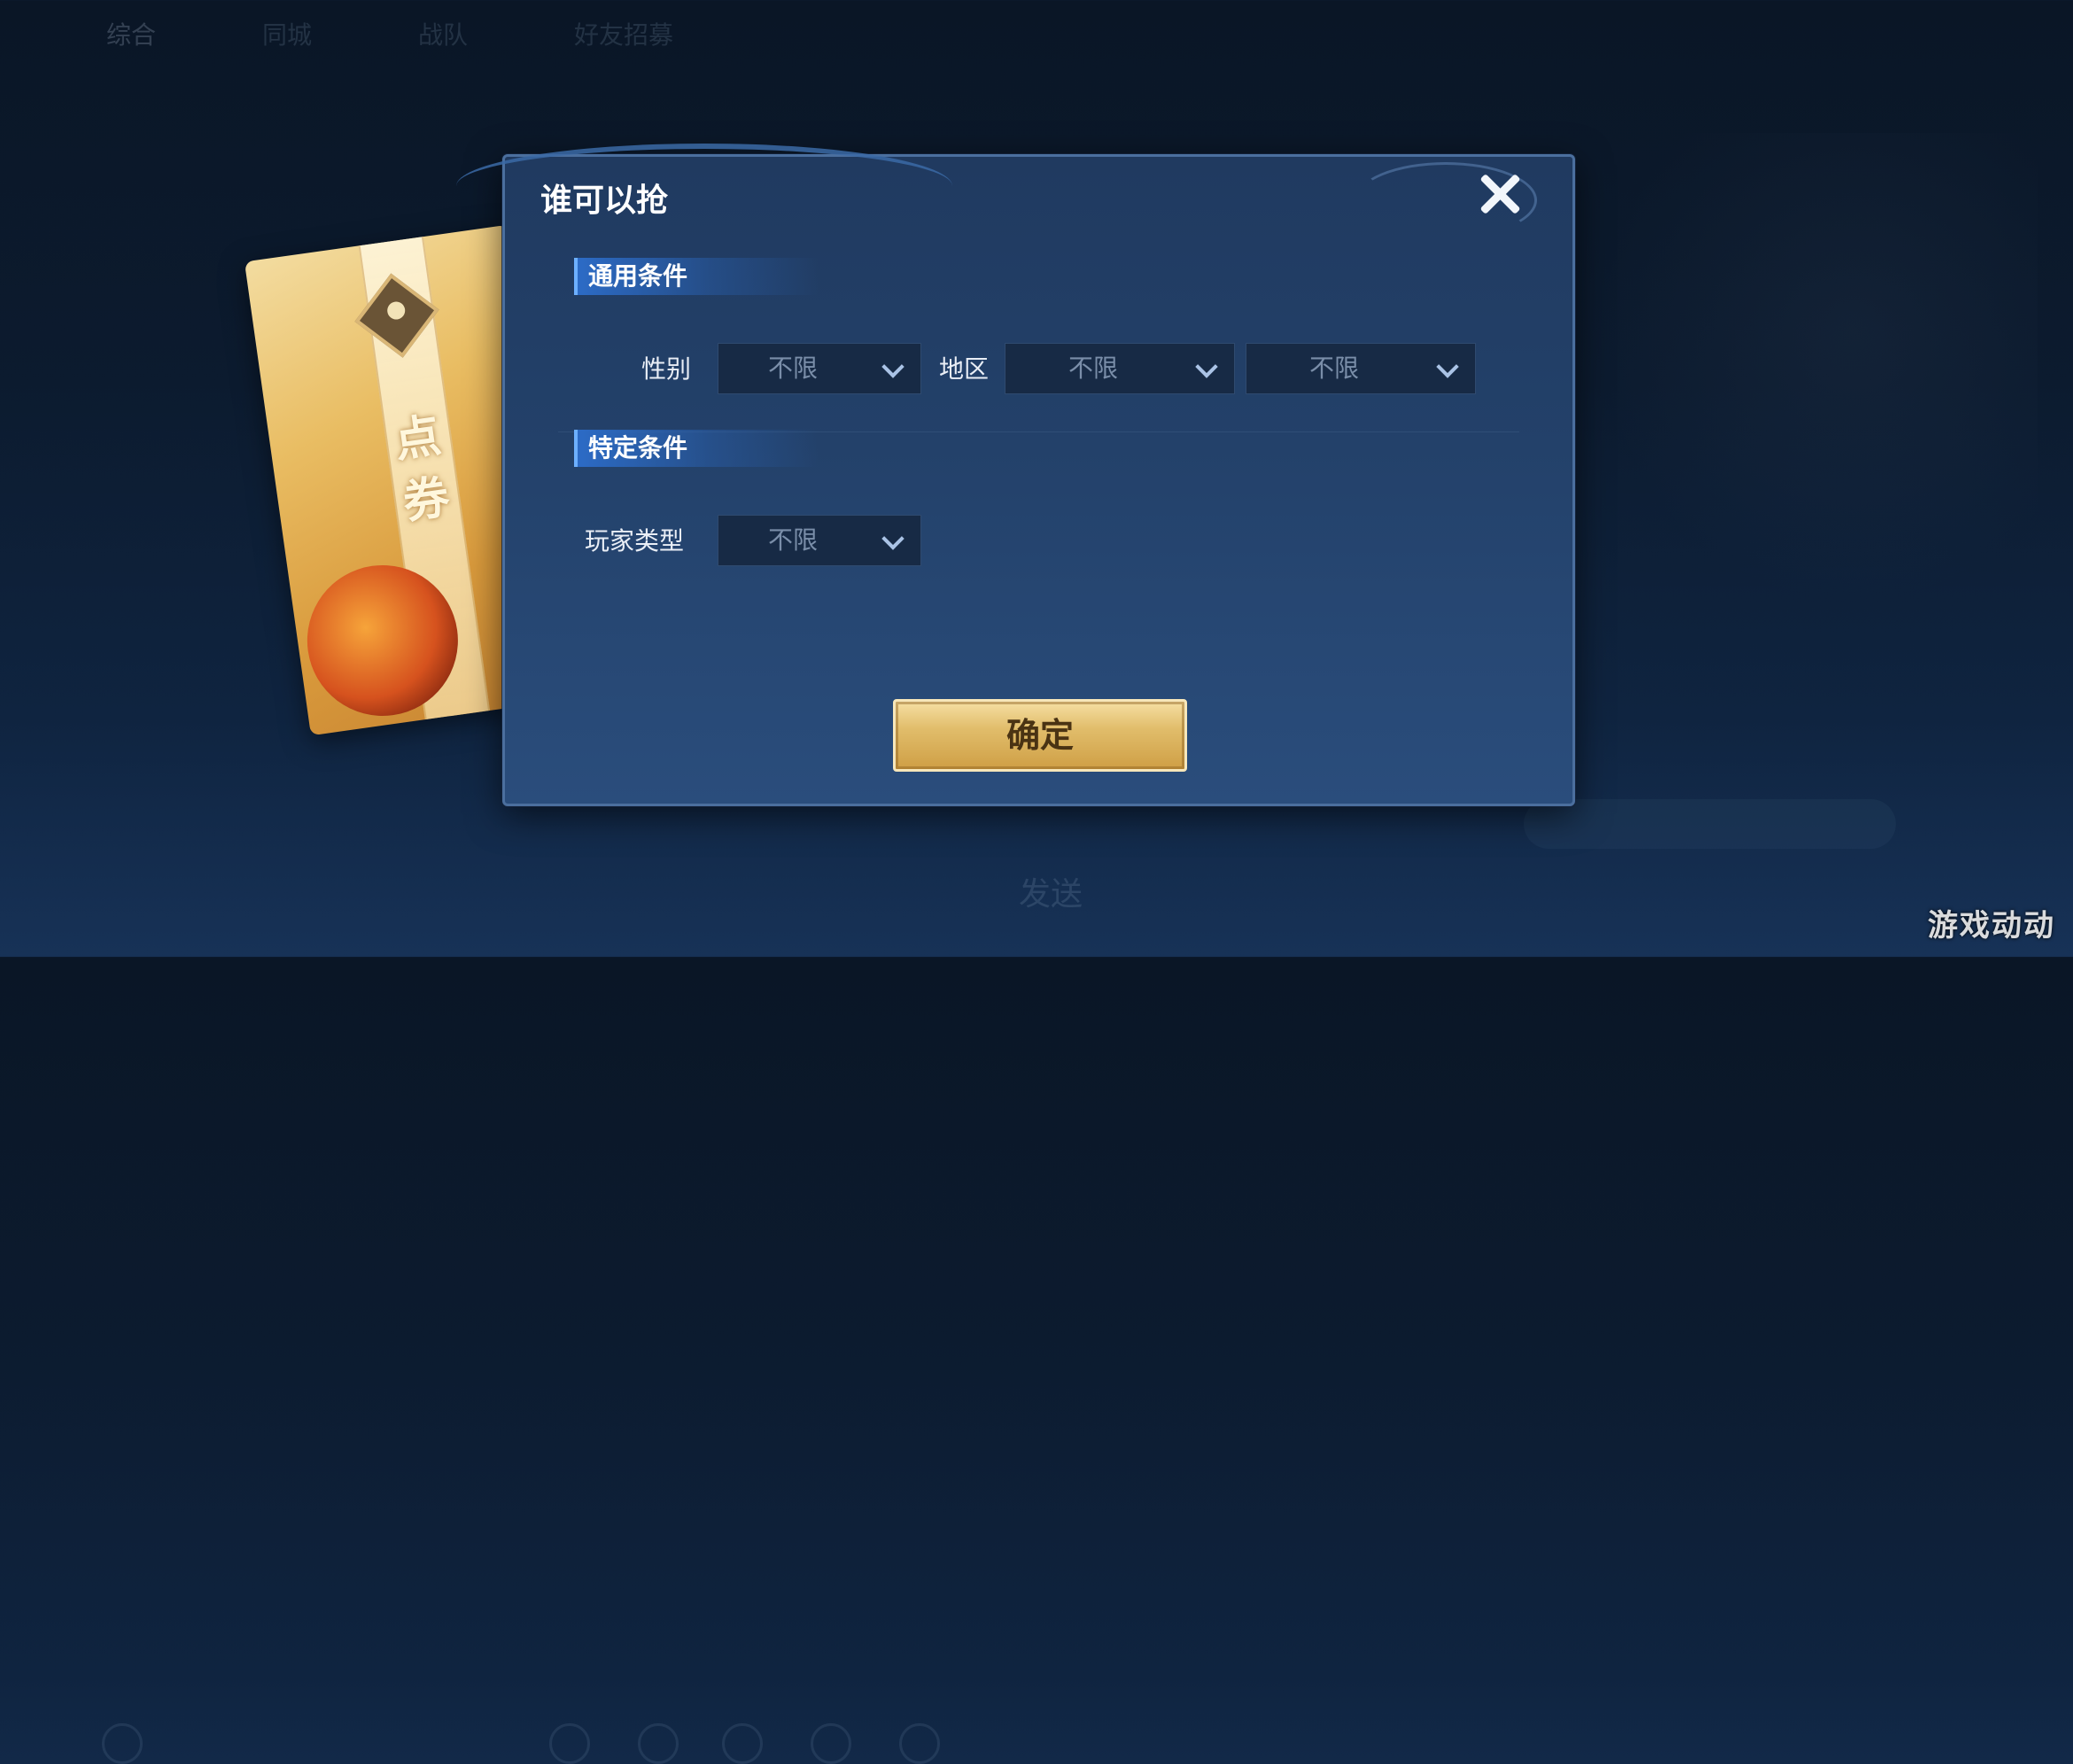  I want to click on dialog-cloud-decoration, so click(704, 186).